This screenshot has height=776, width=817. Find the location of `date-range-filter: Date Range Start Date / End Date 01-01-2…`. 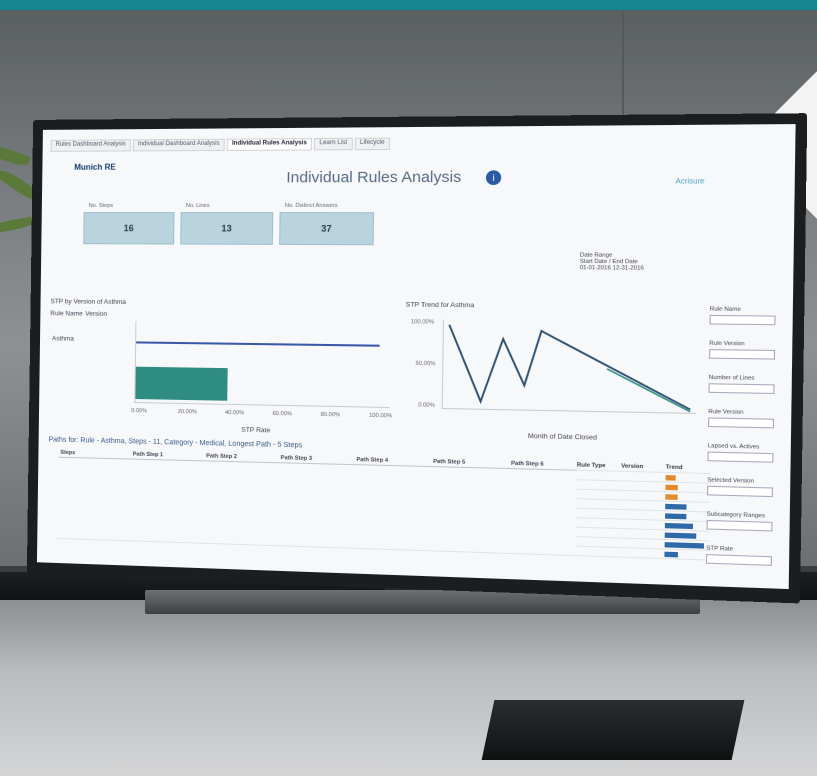

date-range-filter: Date Range Start Date / End Date 01-01-2… is located at coordinates (612, 261).